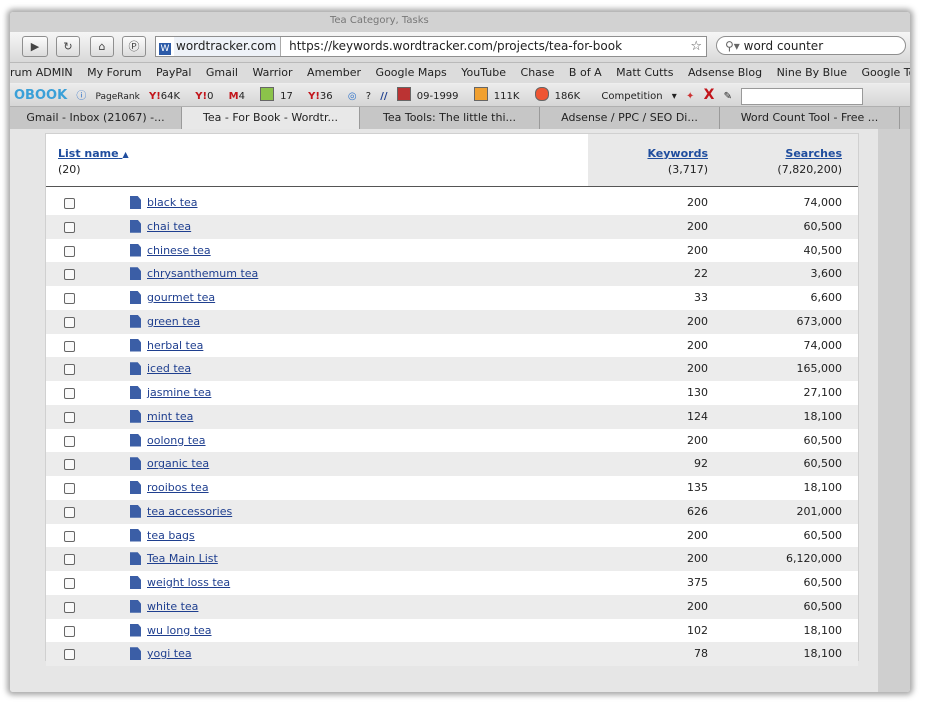  What do you see at coordinates (134, 46) in the screenshot?
I see `p-button-icon: Ⓟ` at bounding box center [134, 46].